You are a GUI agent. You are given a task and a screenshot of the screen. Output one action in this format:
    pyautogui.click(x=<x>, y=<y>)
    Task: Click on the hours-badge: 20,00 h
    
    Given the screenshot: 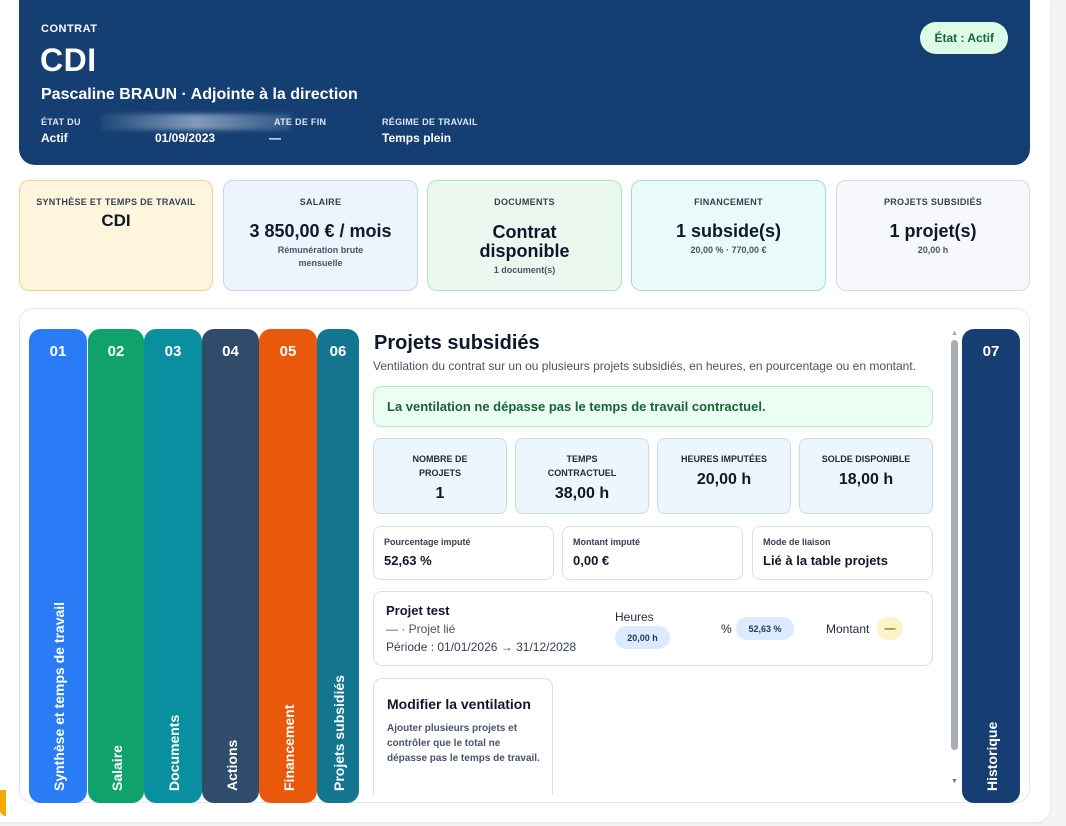 What is the action you would take?
    pyautogui.click(x=642, y=637)
    